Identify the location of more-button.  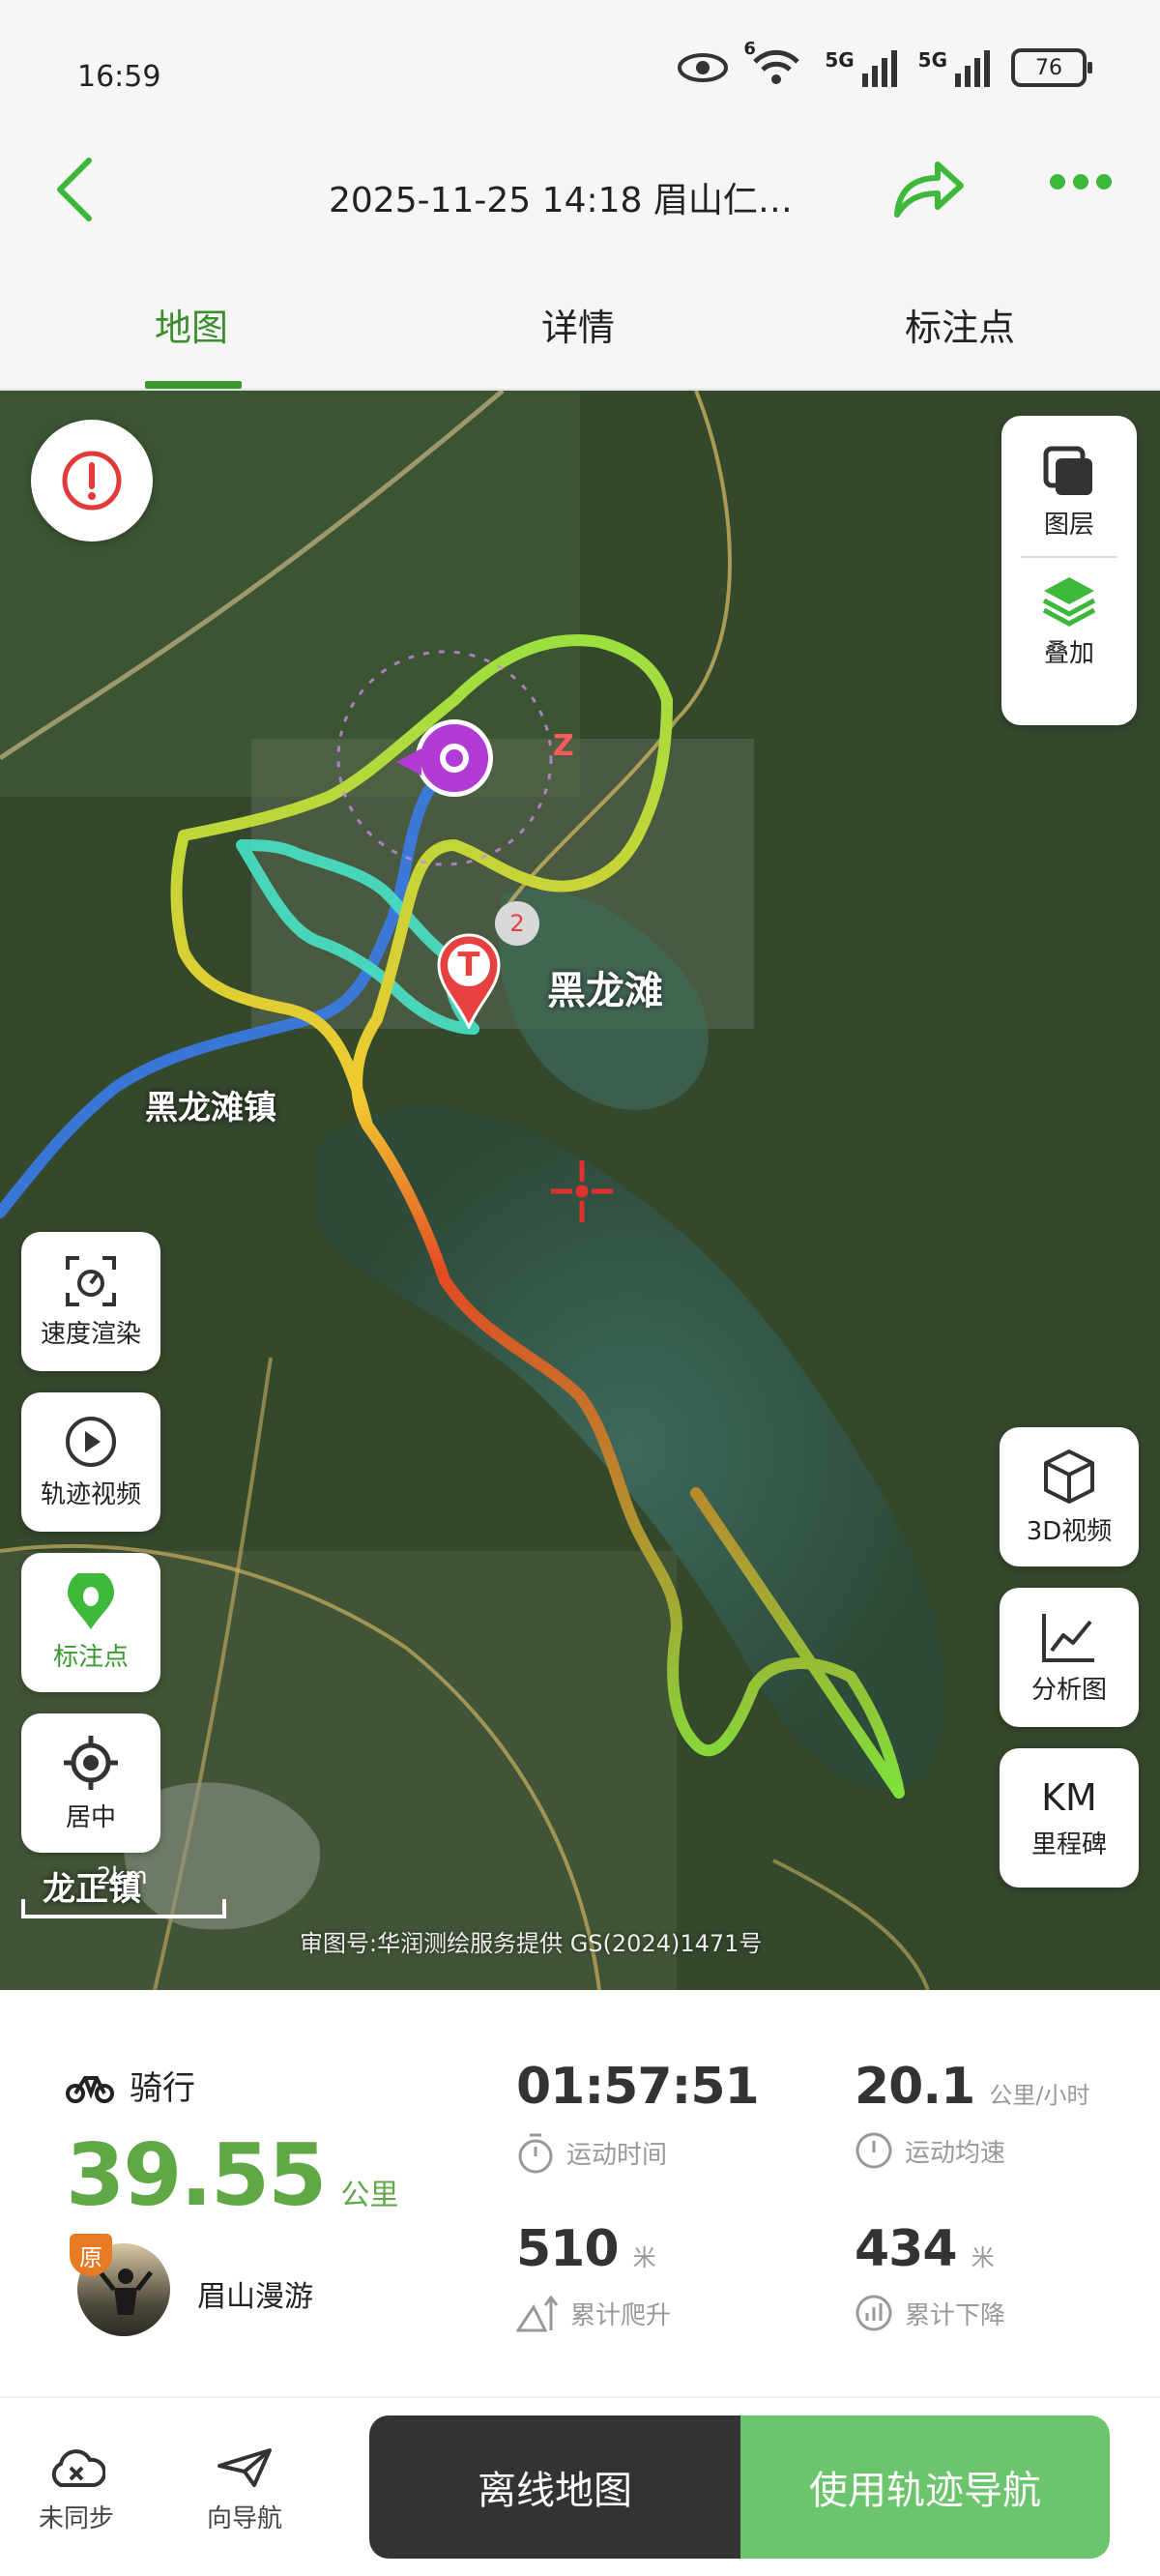
(1081, 182).